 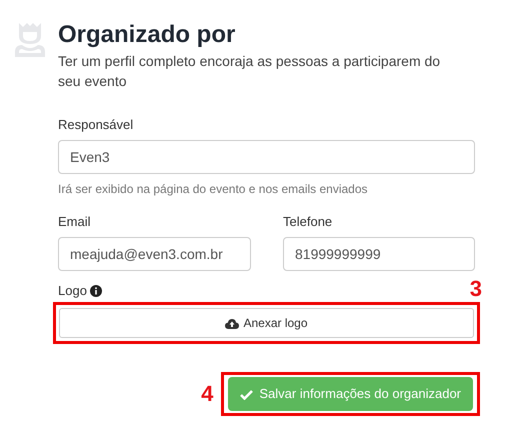 What do you see at coordinates (147, 35) in the screenshot?
I see `section-title: Organizado por` at bounding box center [147, 35].